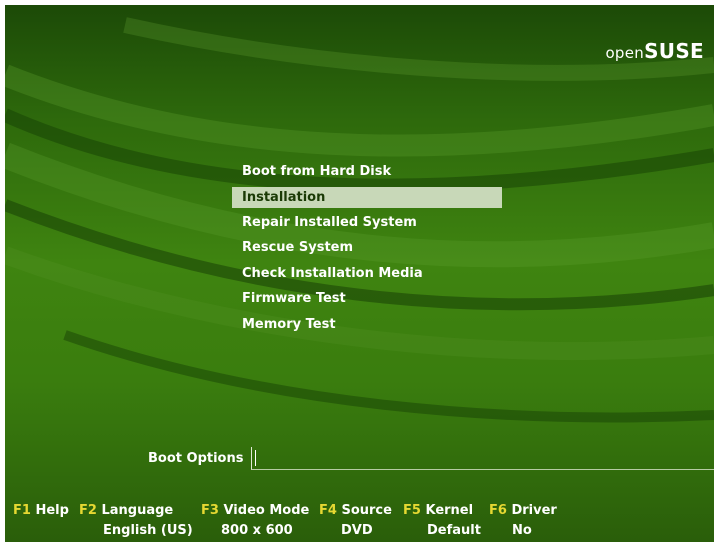 Image resolution: width=714 pixels, height=542 pixels. I want to click on fkey-f1-help: F1 Help, so click(41, 510).